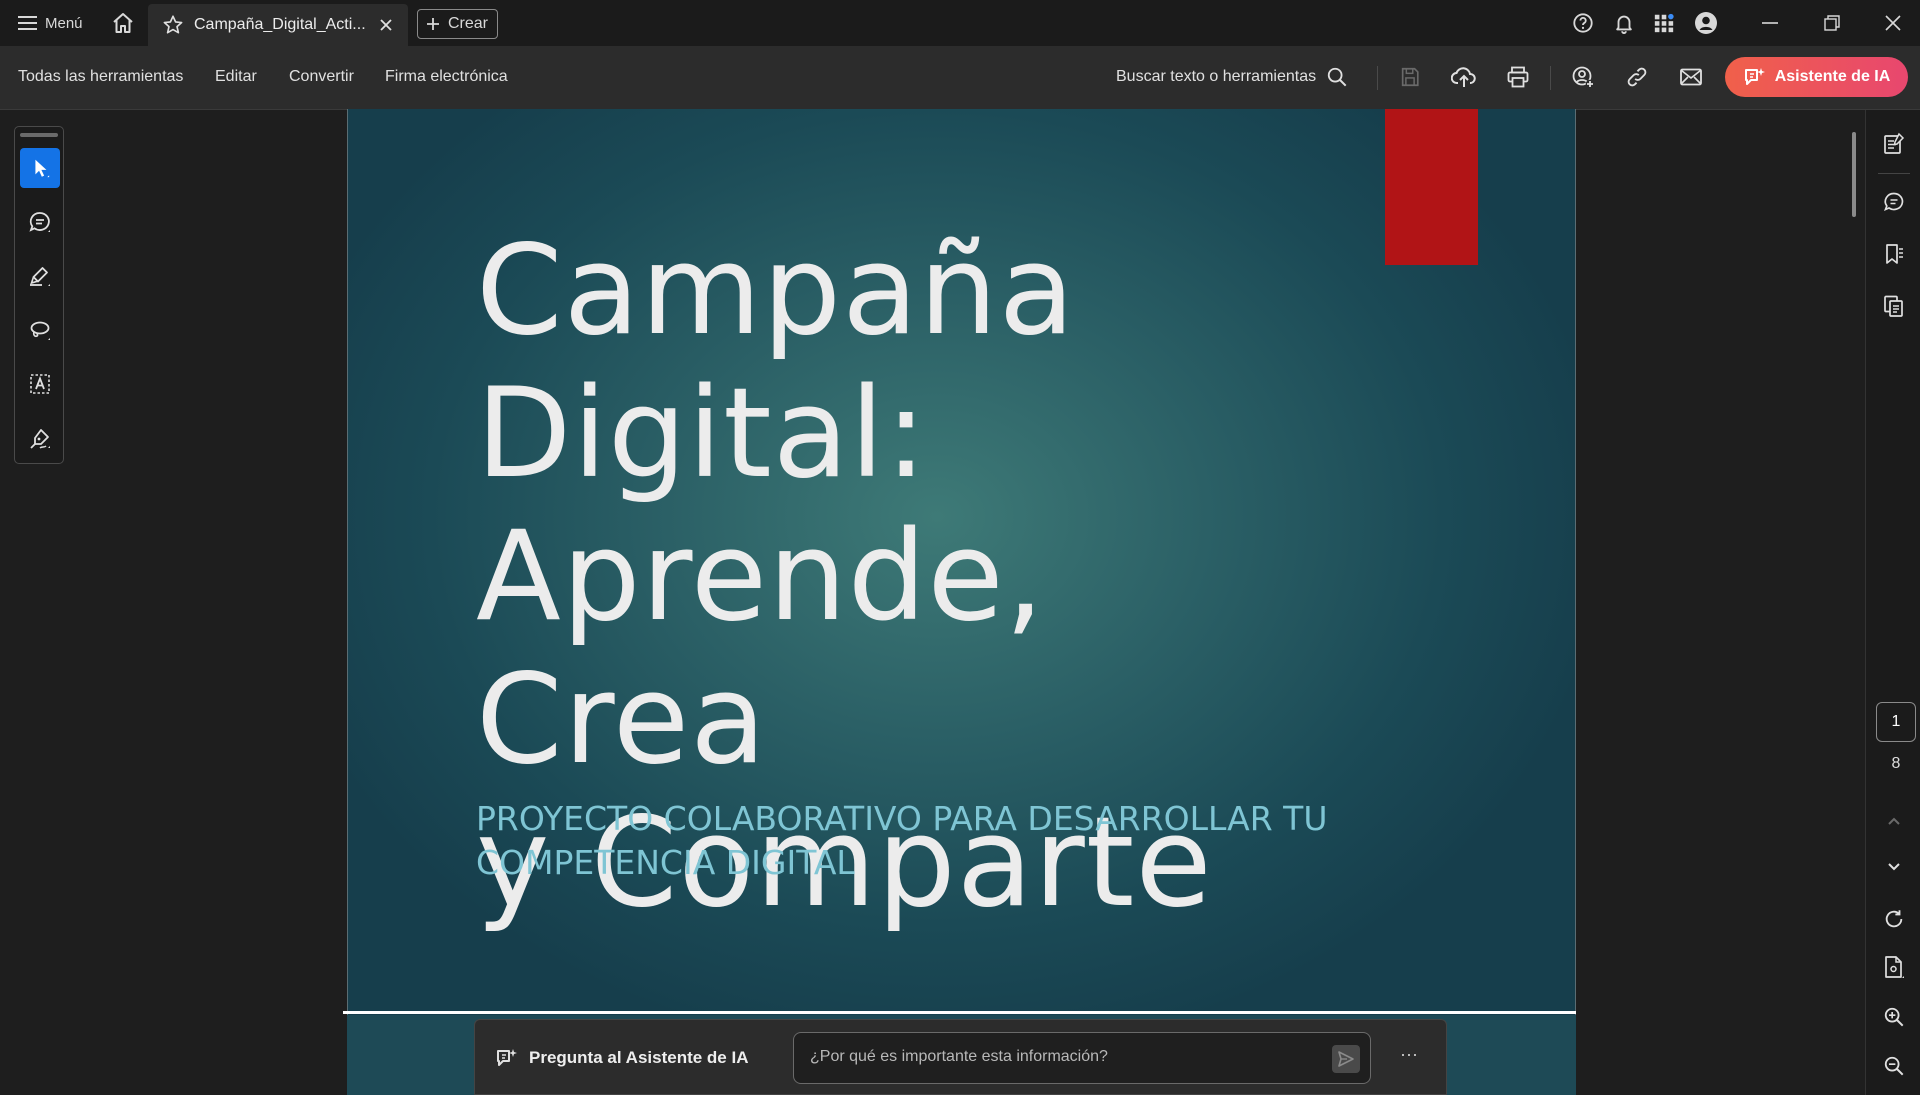  I want to click on ai-question-input: ¿Por qué es importante esta información?, so click(1082, 1058).